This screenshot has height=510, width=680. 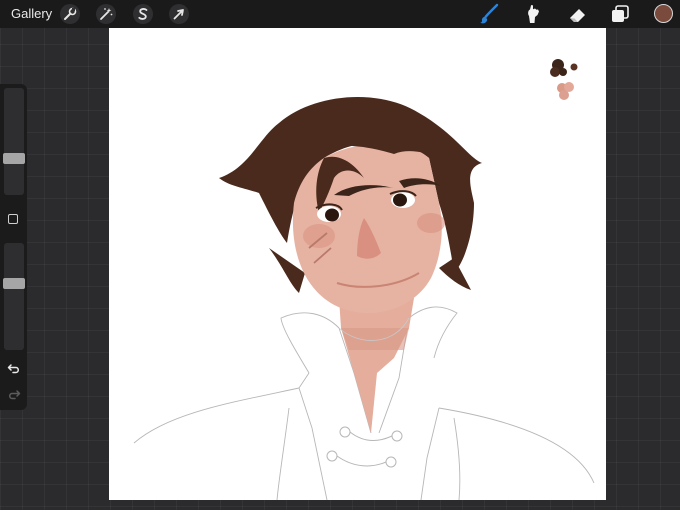 I want to click on color-picker-button, so click(x=663, y=13).